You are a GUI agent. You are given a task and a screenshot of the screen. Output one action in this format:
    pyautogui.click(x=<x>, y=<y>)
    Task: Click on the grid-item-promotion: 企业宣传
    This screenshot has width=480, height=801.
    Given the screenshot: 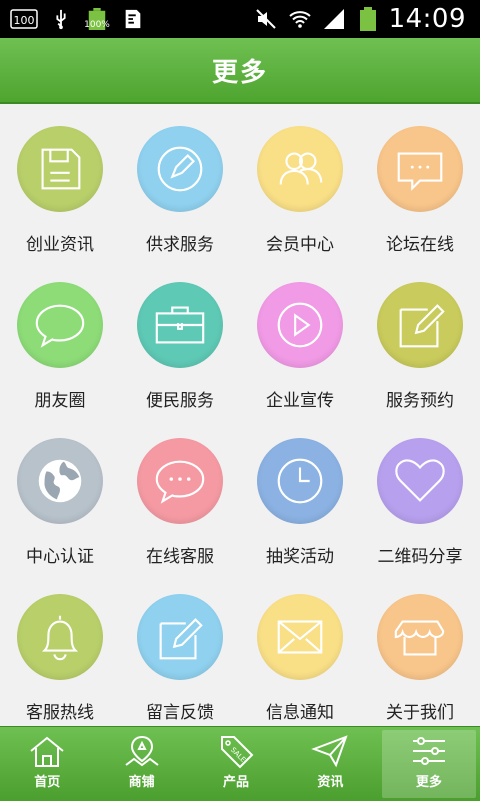 What is the action you would take?
    pyautogui.click(x=300, y=338)
    